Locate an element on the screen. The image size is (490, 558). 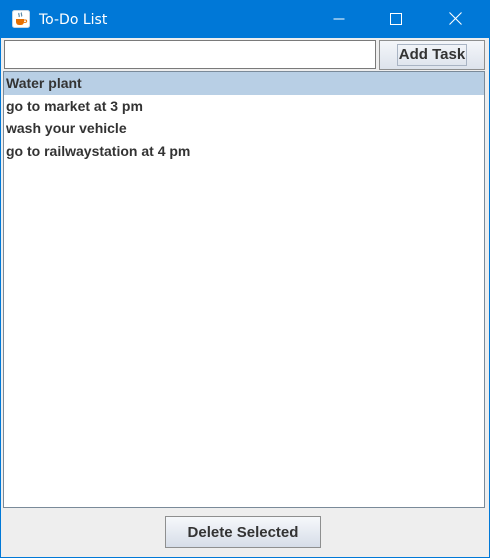
add-task-button: Add Task is located at coordinates (432, 55).